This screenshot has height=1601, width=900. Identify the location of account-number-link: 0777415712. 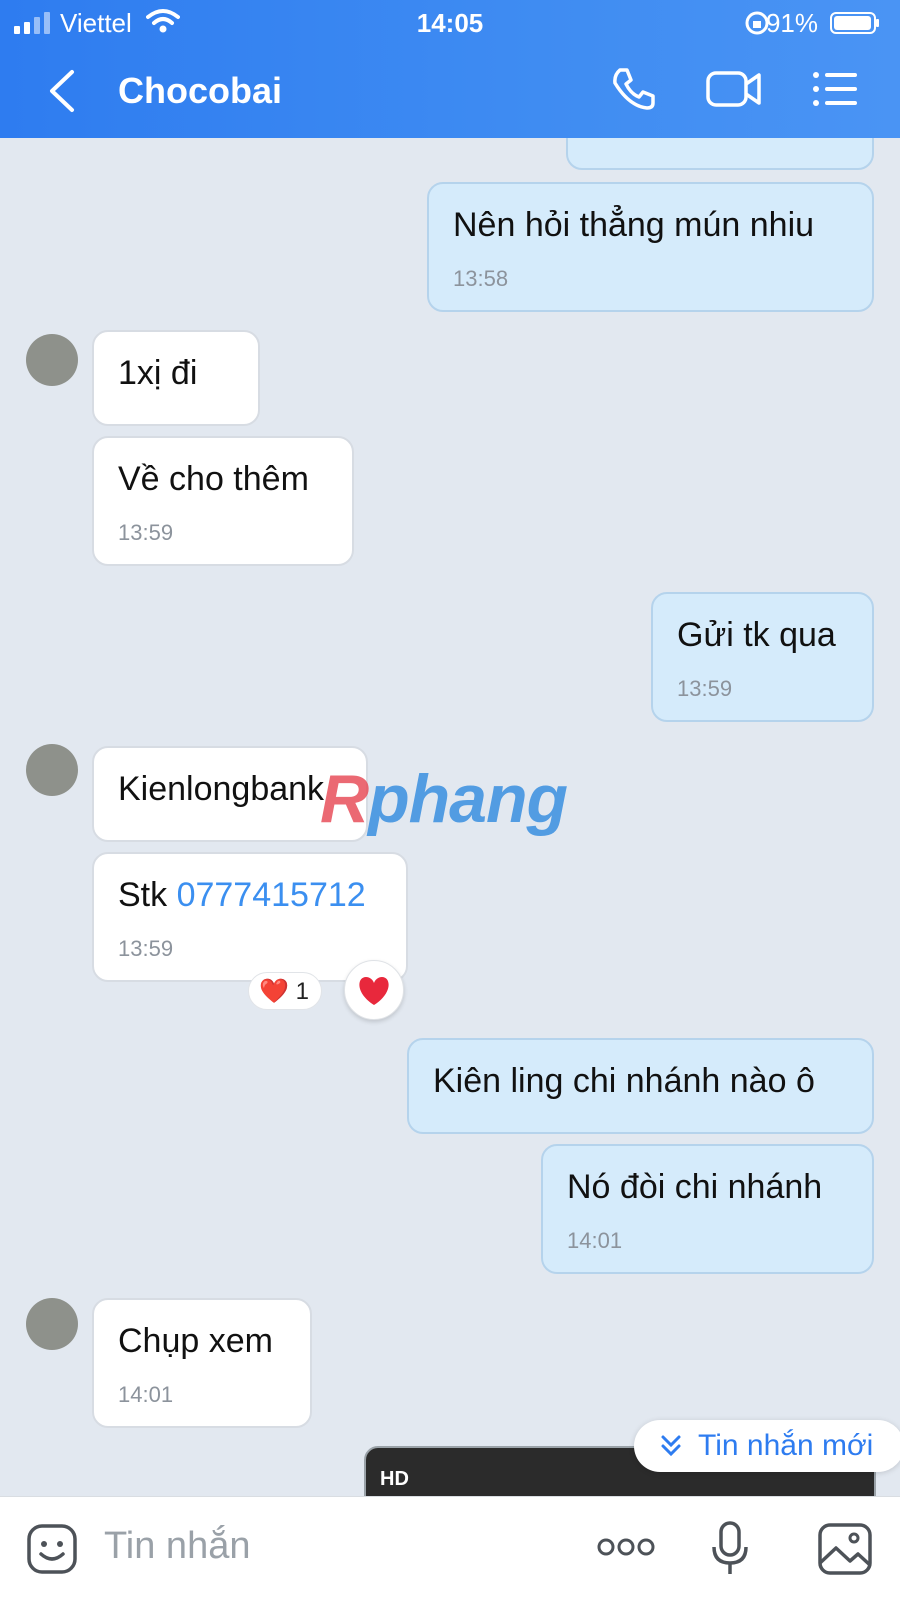
(271, 895).